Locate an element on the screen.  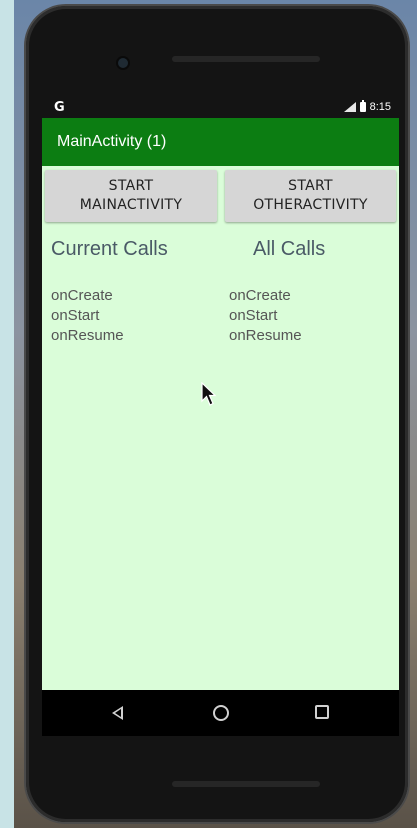
status-time: 8:15 is located at coordinates (380, 107).